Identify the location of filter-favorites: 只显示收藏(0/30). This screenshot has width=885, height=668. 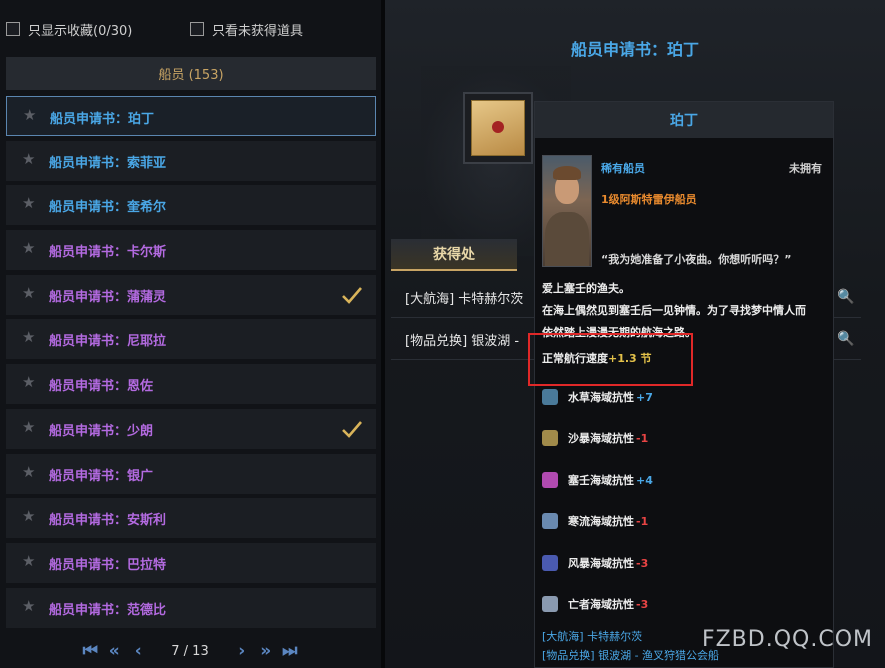
(69, 29).